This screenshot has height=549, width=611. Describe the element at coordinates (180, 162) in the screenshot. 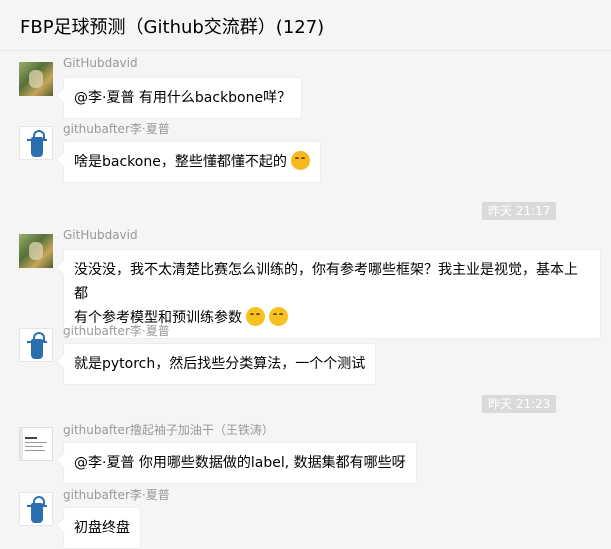

I see `message-text: 啥是backone，整些懂都懂不起的` at that location.